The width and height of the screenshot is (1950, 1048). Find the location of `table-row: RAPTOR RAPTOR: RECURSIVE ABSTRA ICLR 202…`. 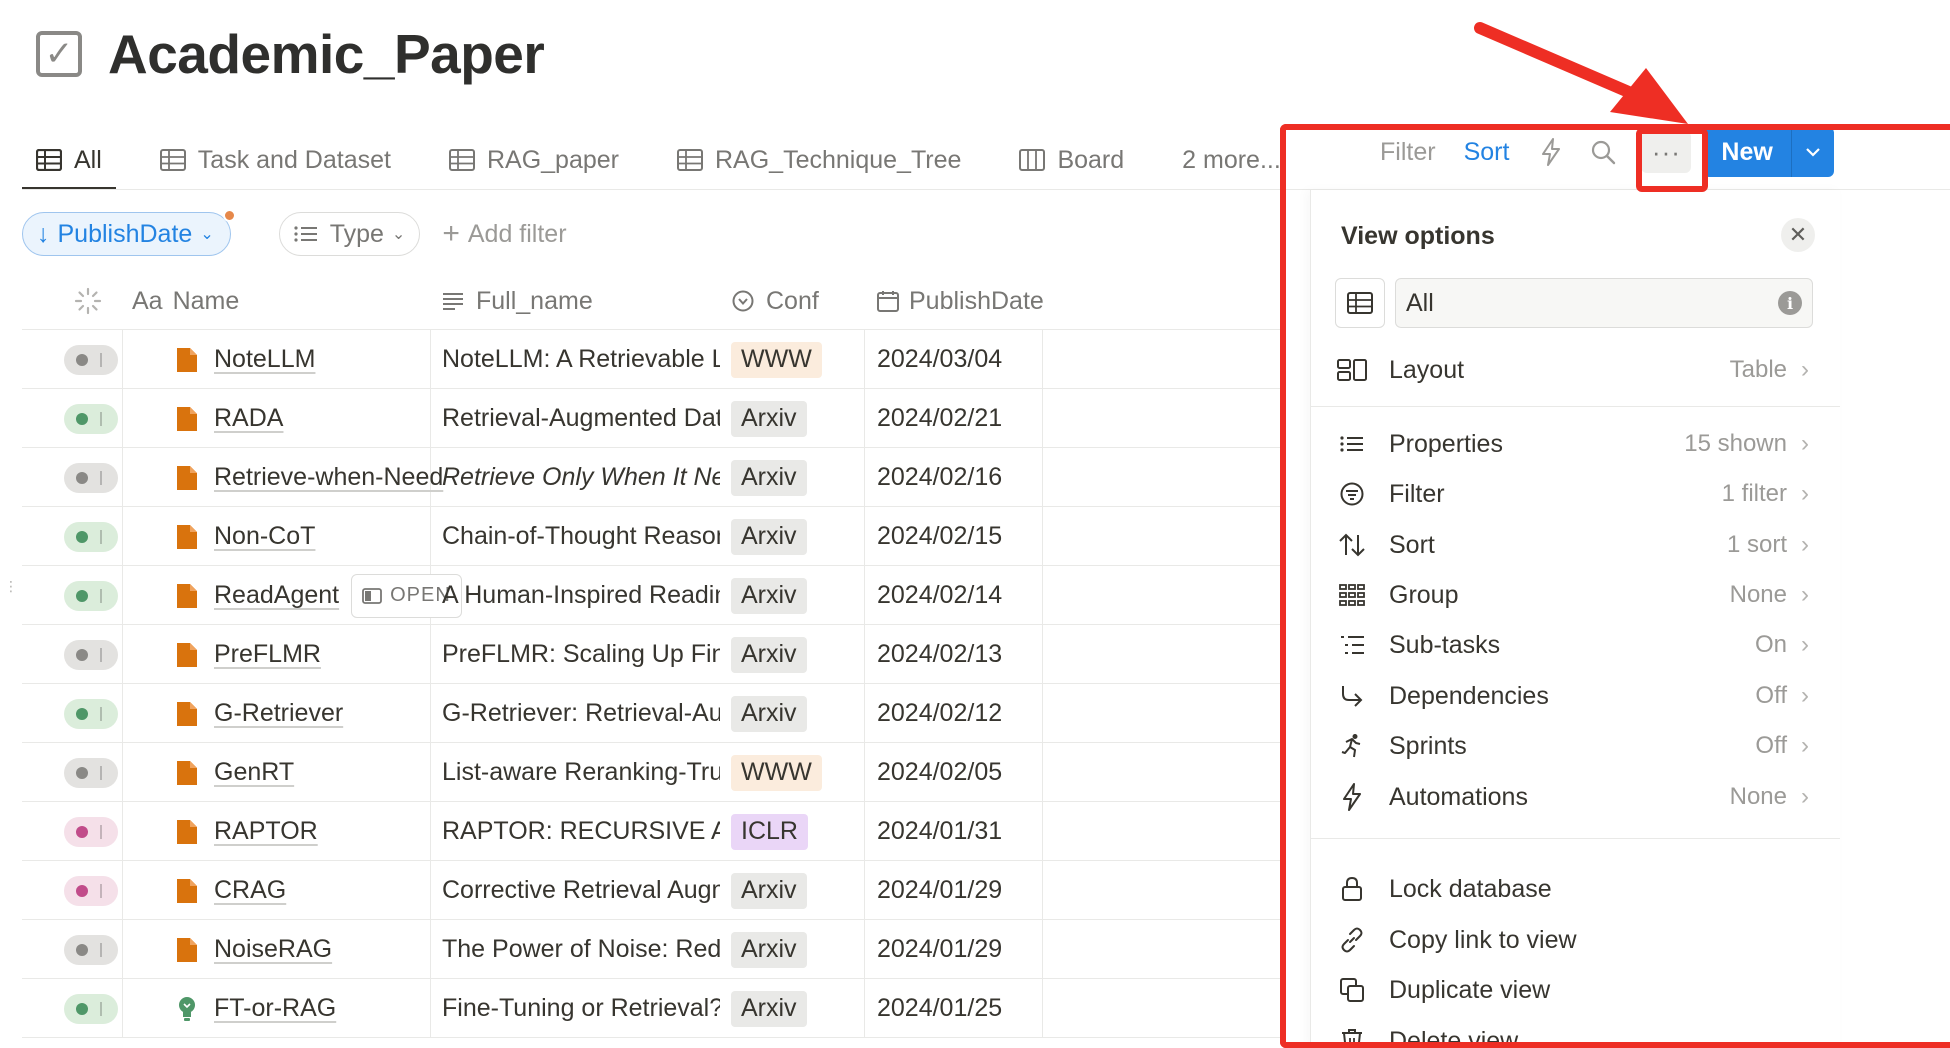

table-row: RAPTOR RAPTOR: RECURSIVE ABSTRA ICLR 202… is located at coordinates (652, 831).